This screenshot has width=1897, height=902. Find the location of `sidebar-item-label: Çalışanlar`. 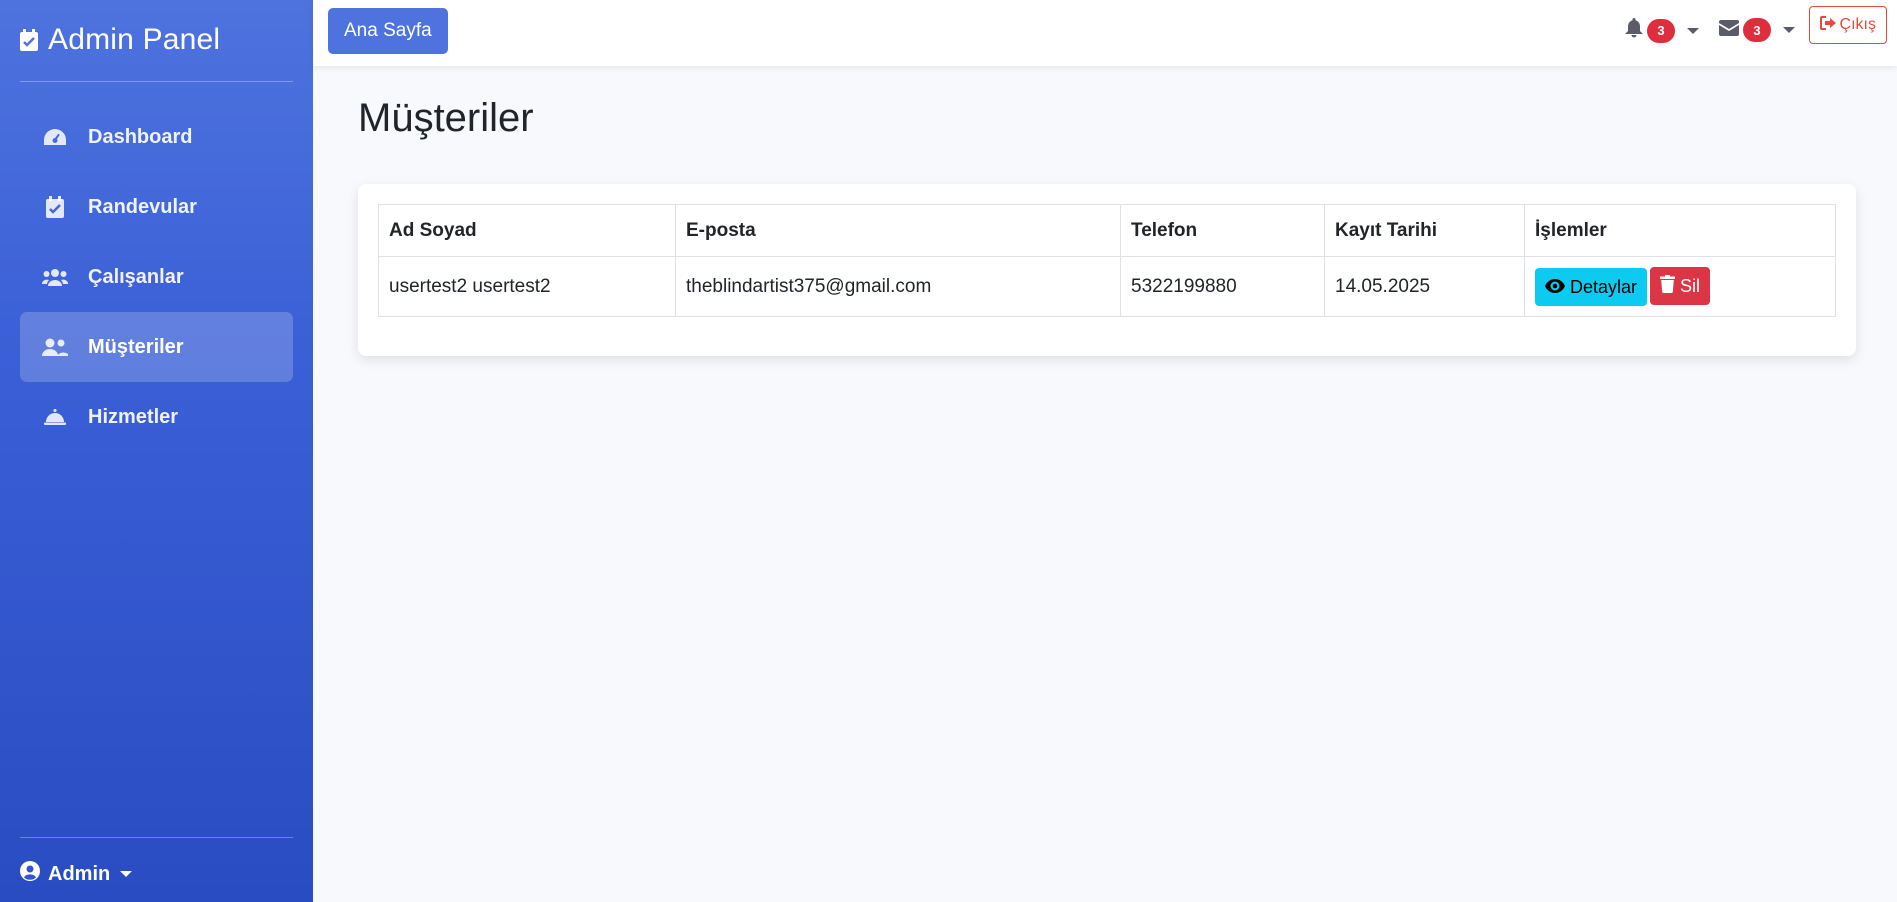

sidebar-item-label: Çalışanlar is located at coordinates (136, 276).